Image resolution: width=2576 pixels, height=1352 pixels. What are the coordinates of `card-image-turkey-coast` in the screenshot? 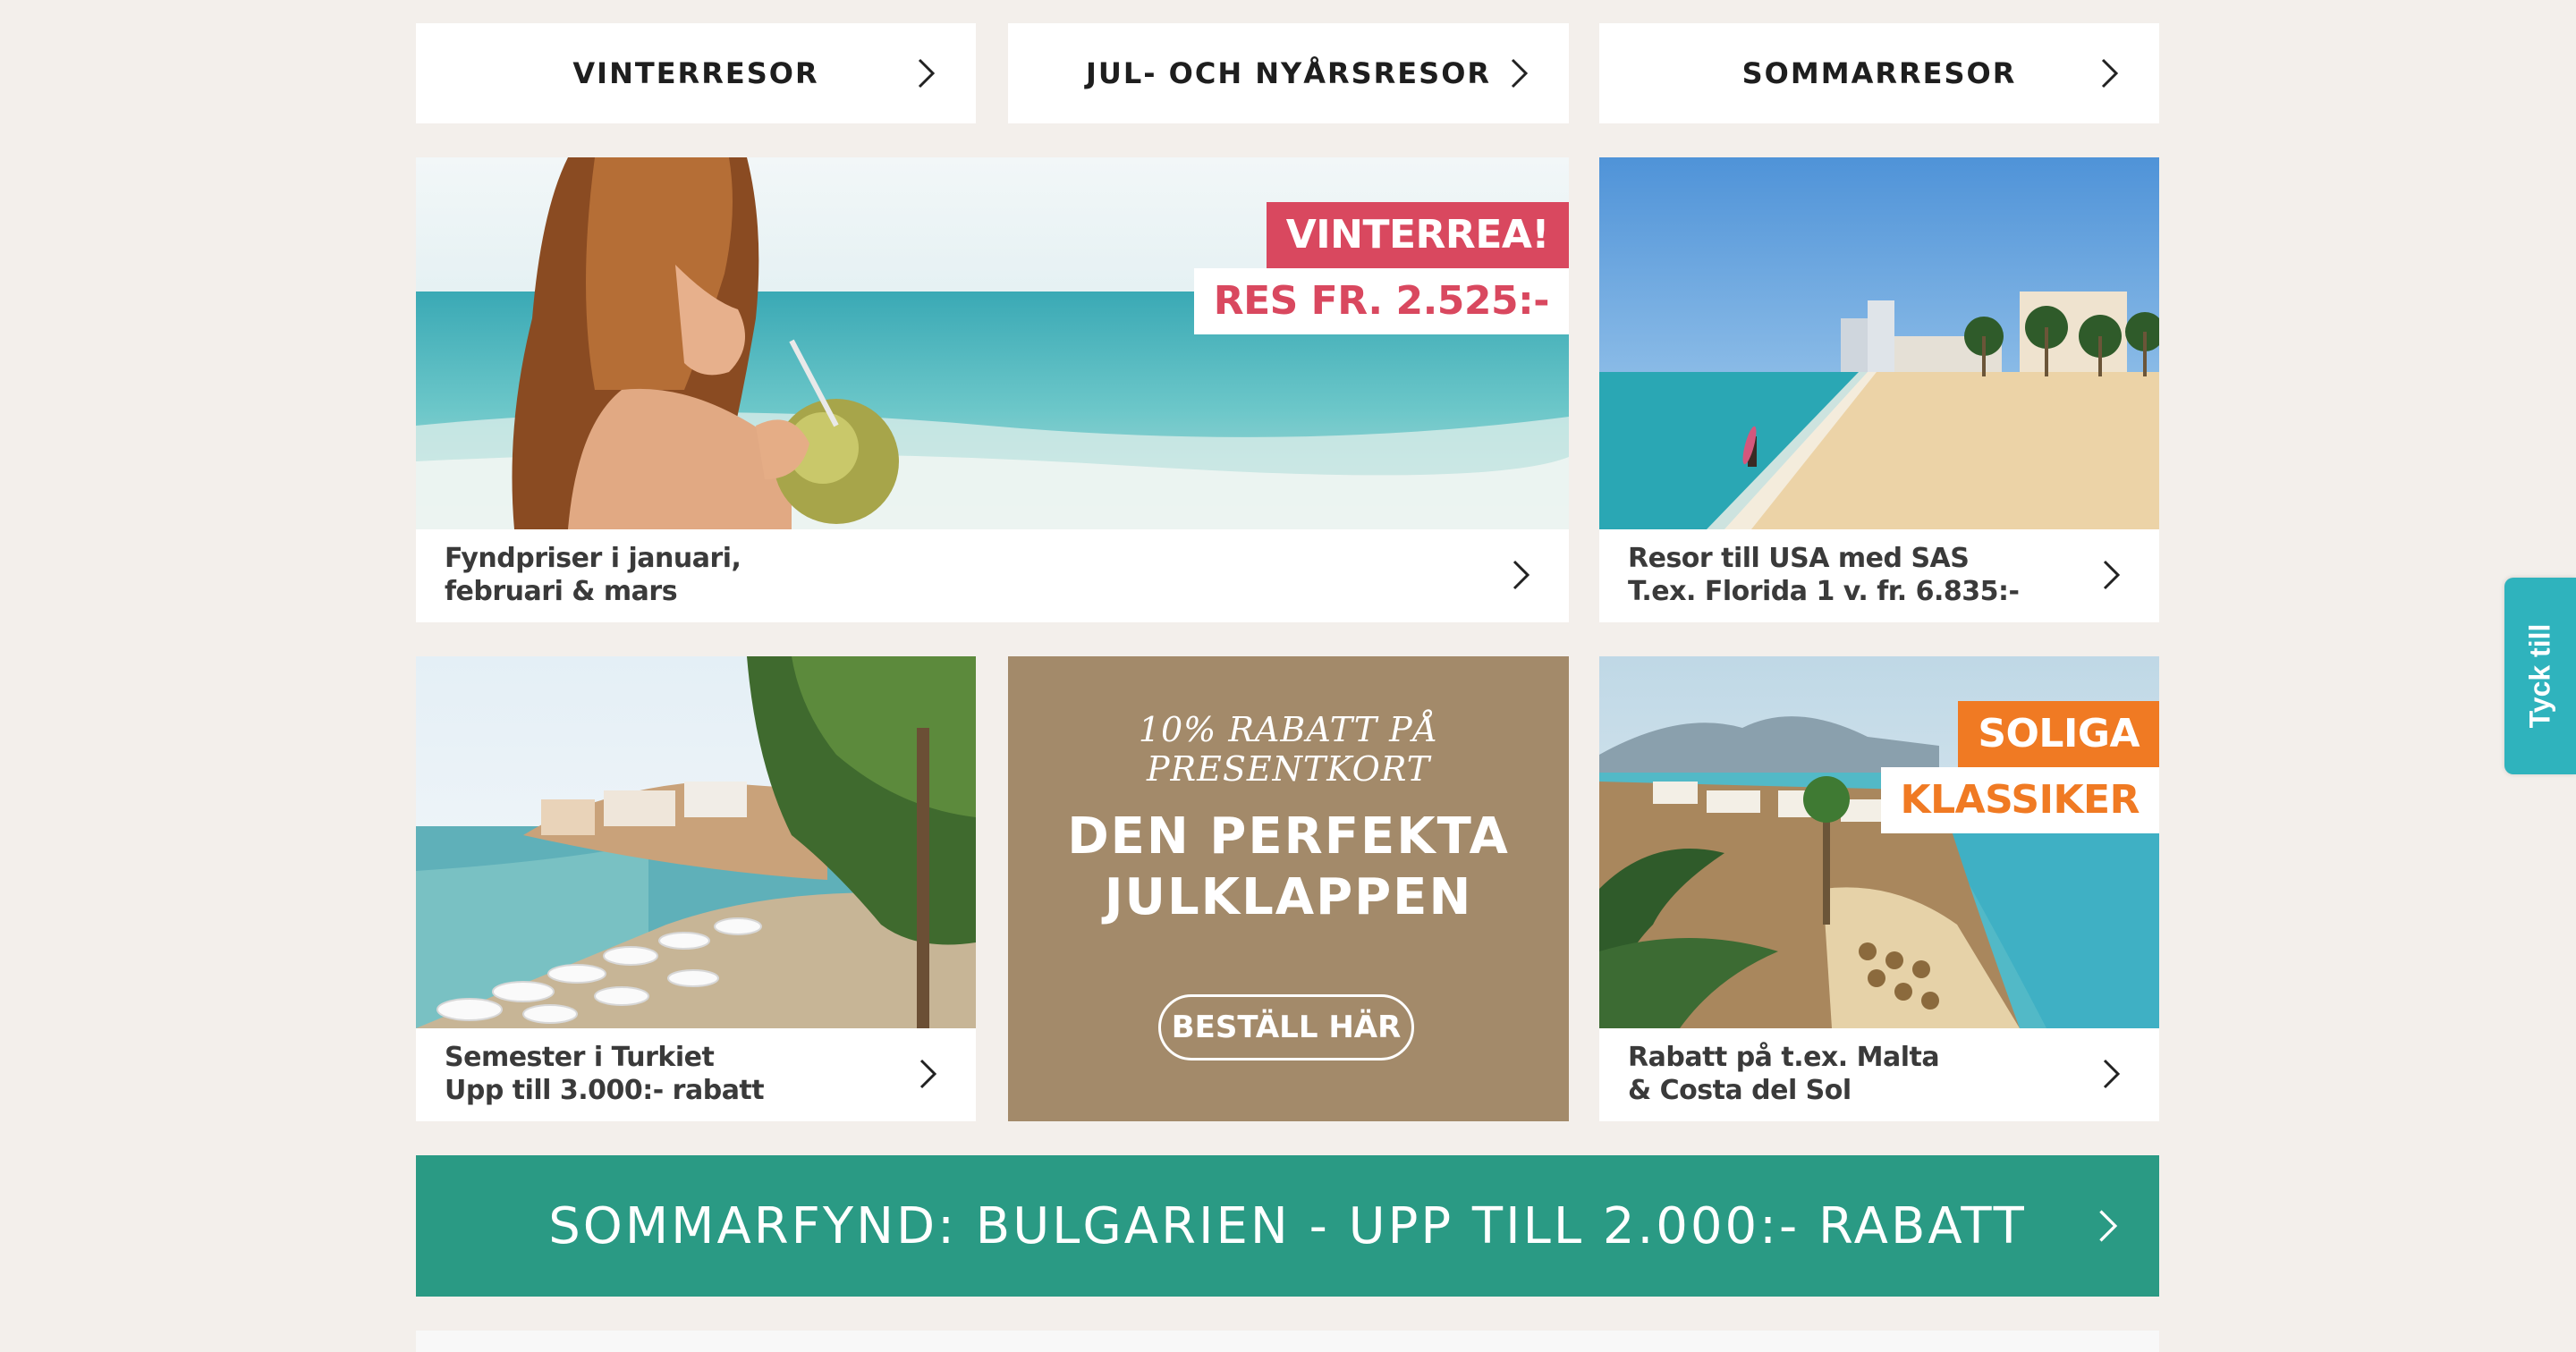 It's located at (696, 842).